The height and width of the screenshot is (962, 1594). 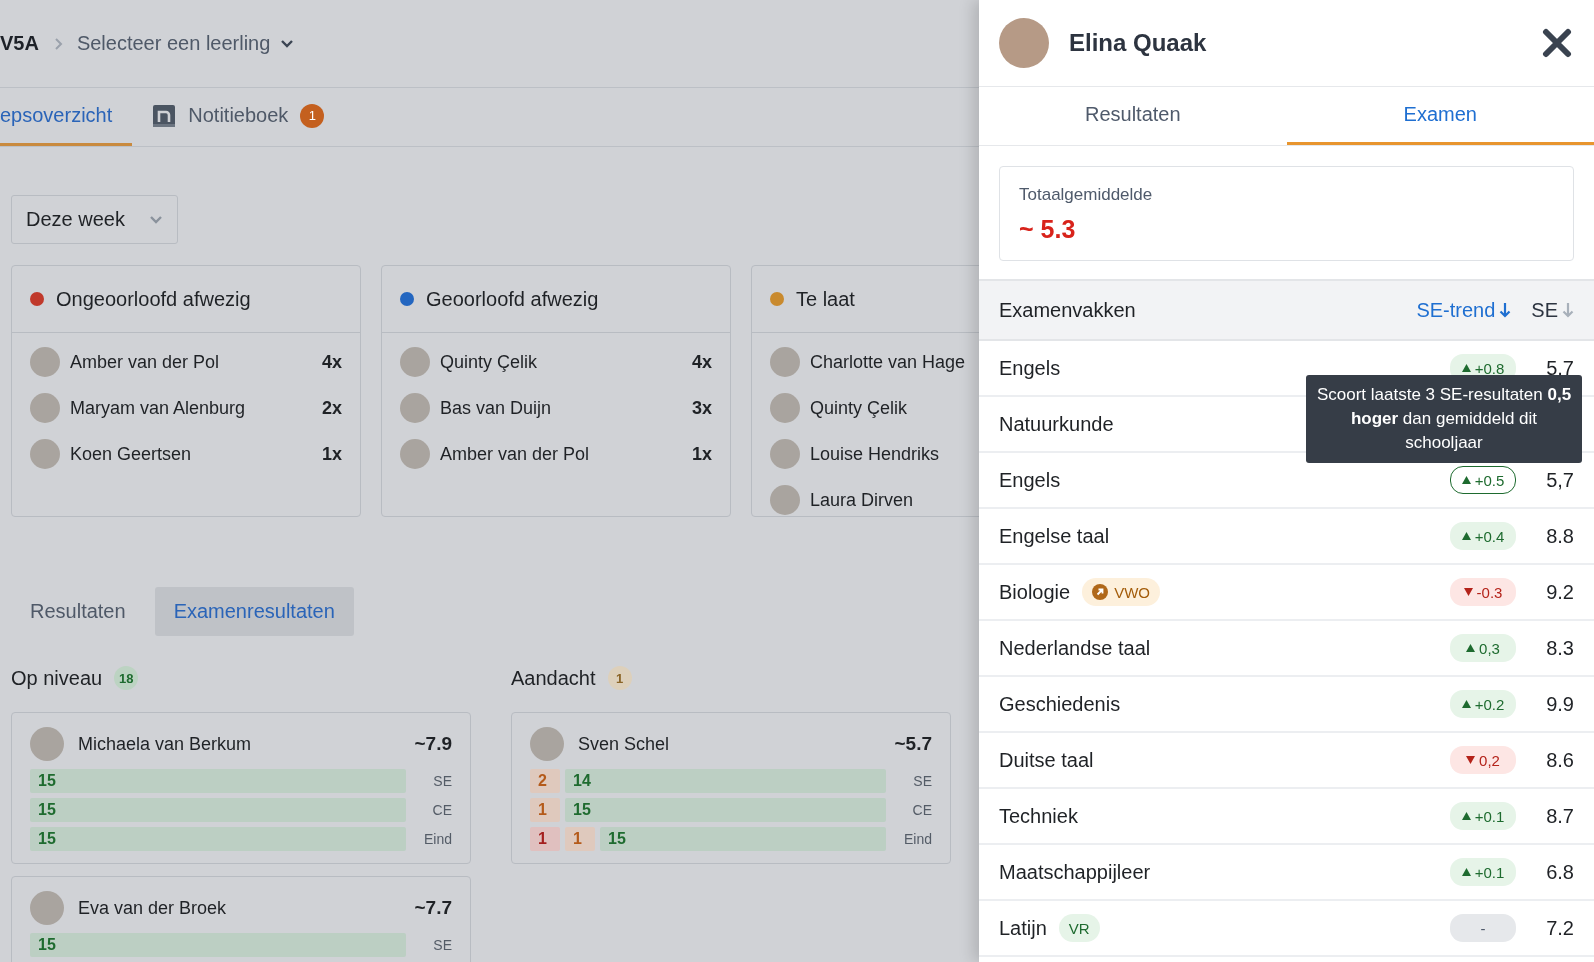 What do you see at coordinates (158, 408) in the screenshot?
I see `student-name: Maryam van Alenburg` at bounding box center [158, 408].